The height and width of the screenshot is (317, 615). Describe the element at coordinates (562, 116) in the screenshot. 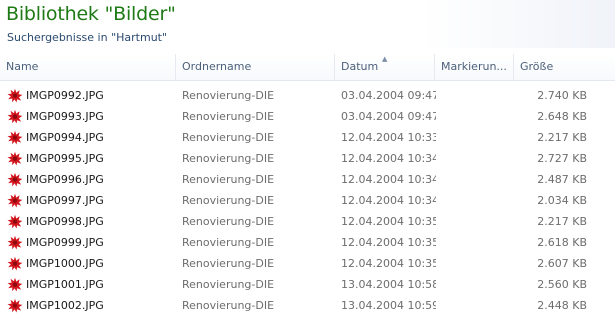

I see `file-size: 2.648 KB` at that location.